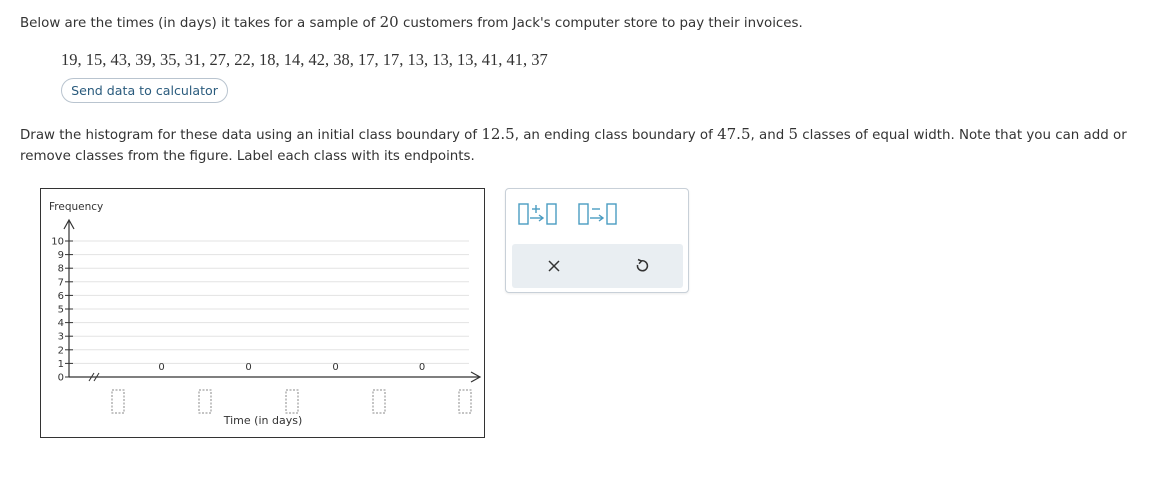  What do you see at coordinates (61, 337) in the screenshot?
I see `y-tick-label: 3` at bounding box center [61, 337].